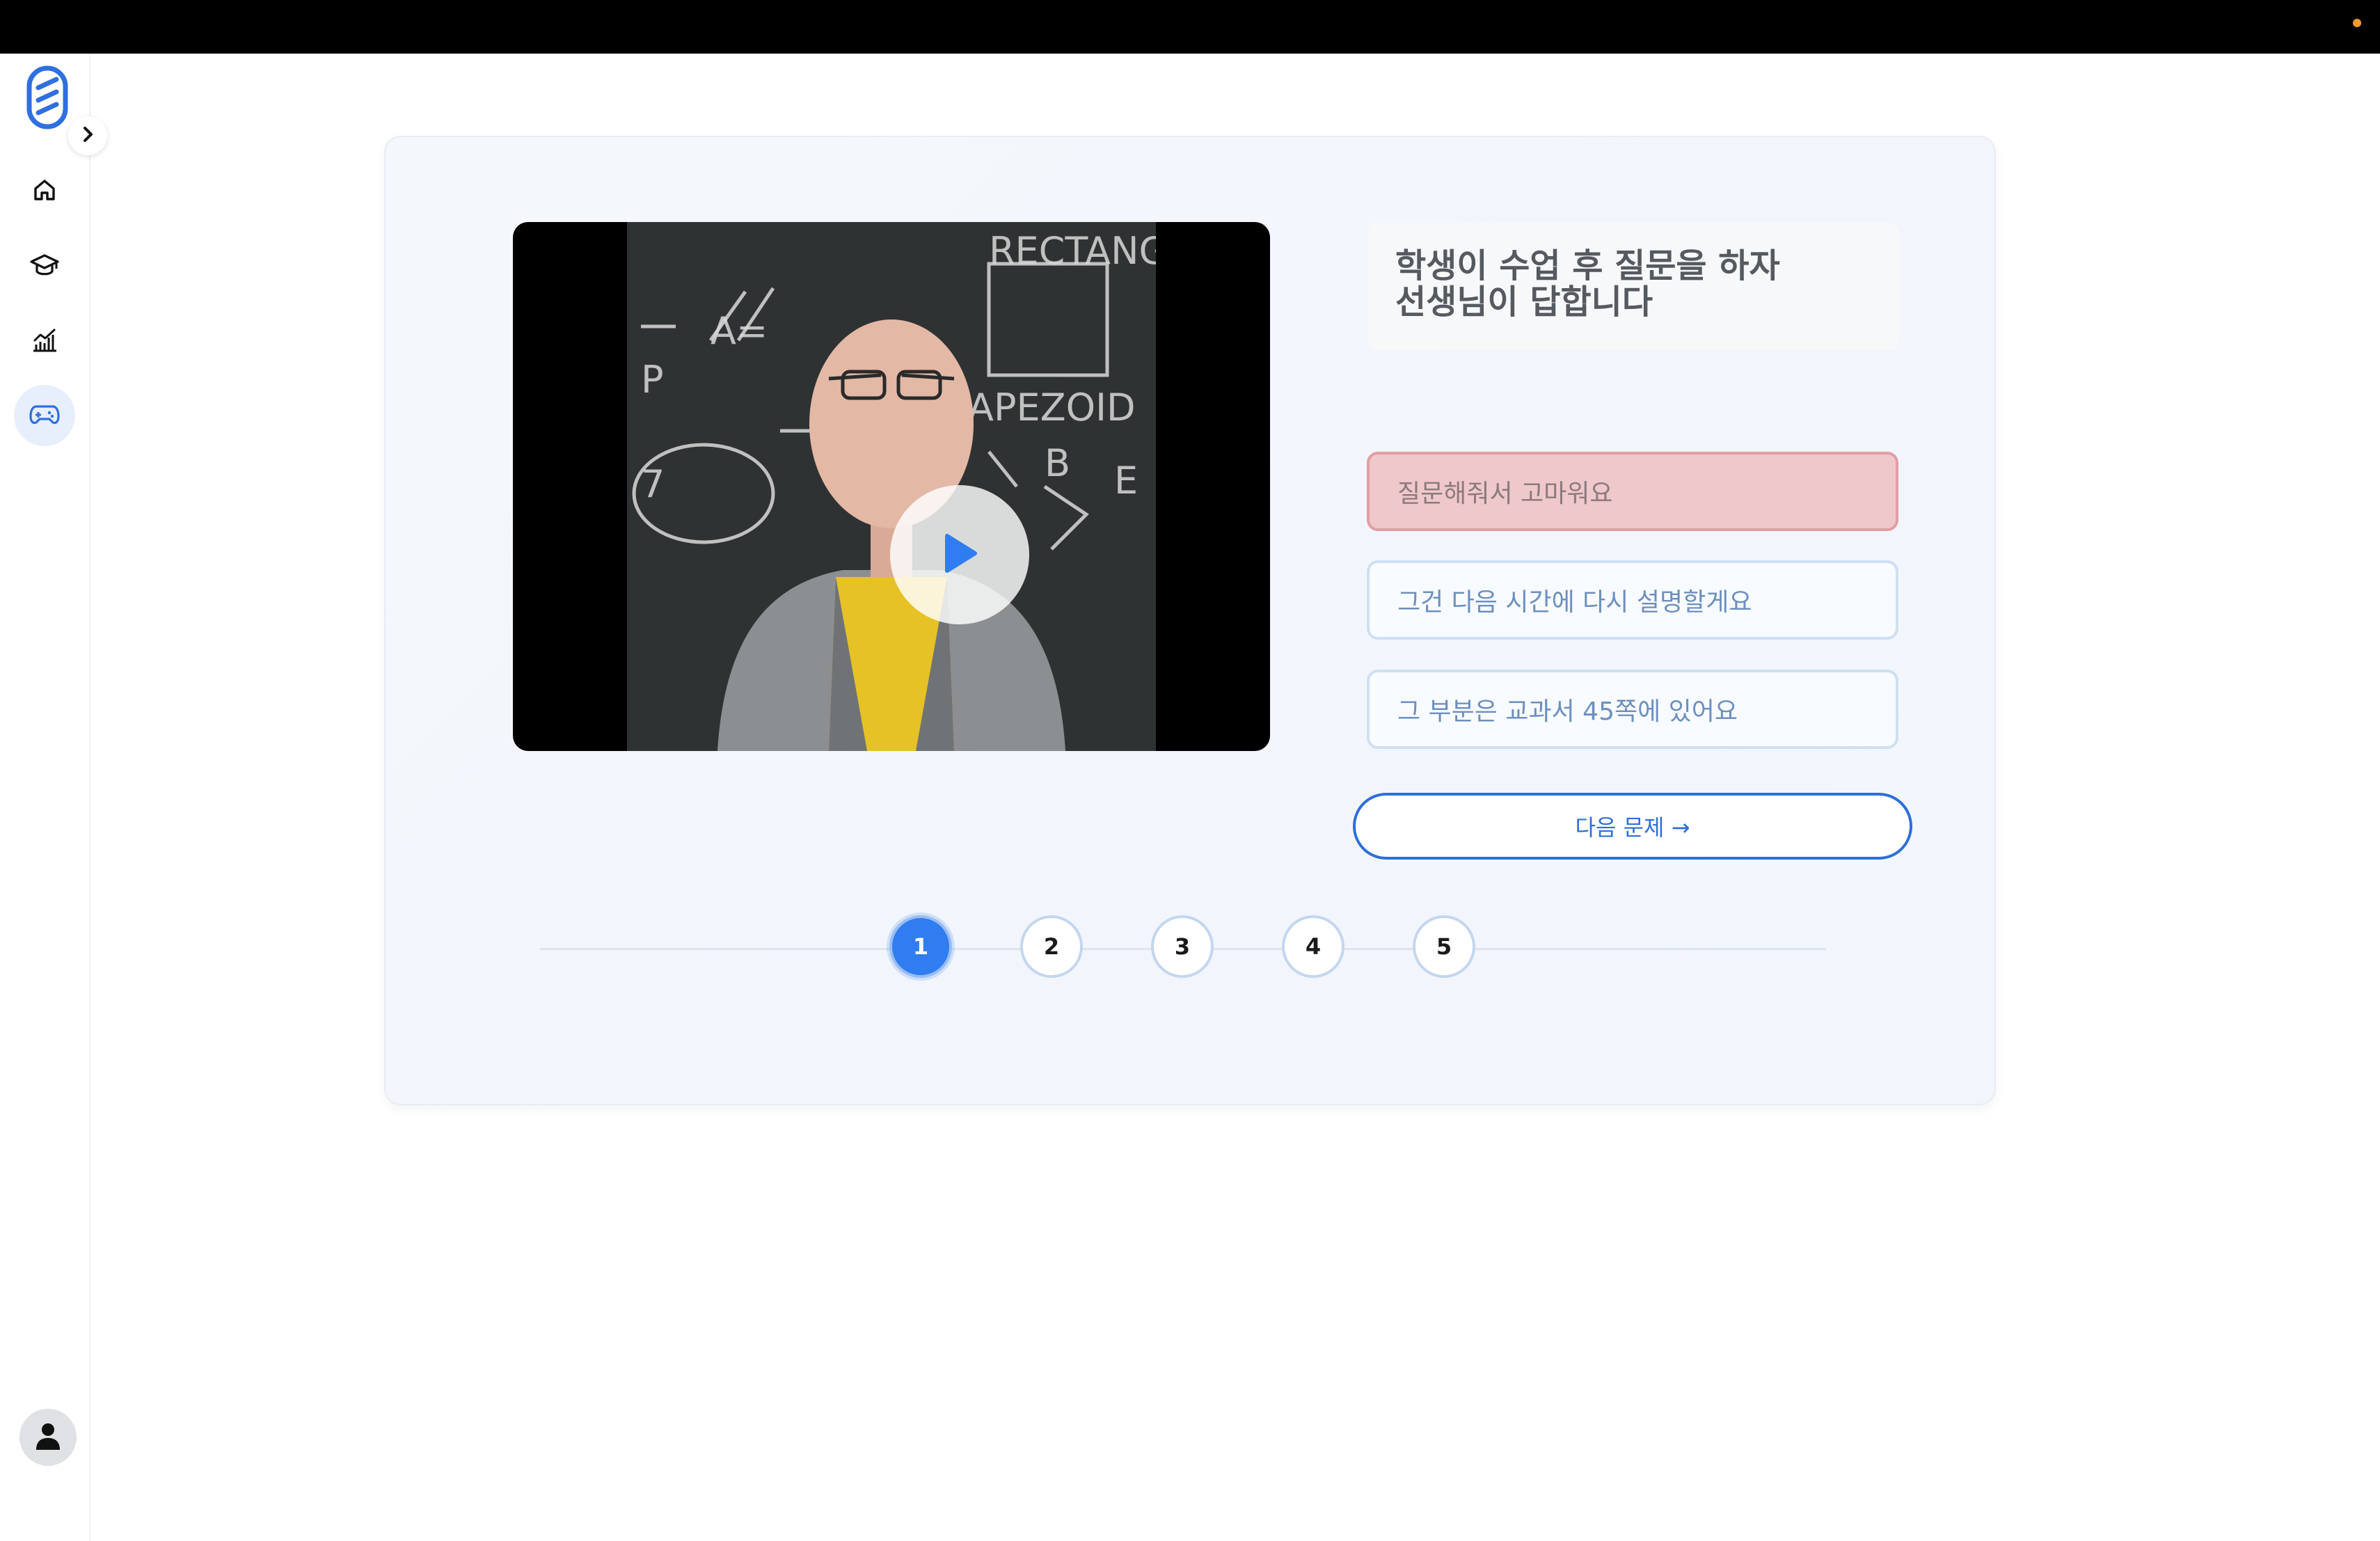  I want to click on svg-text: 7, so click(653, 484).